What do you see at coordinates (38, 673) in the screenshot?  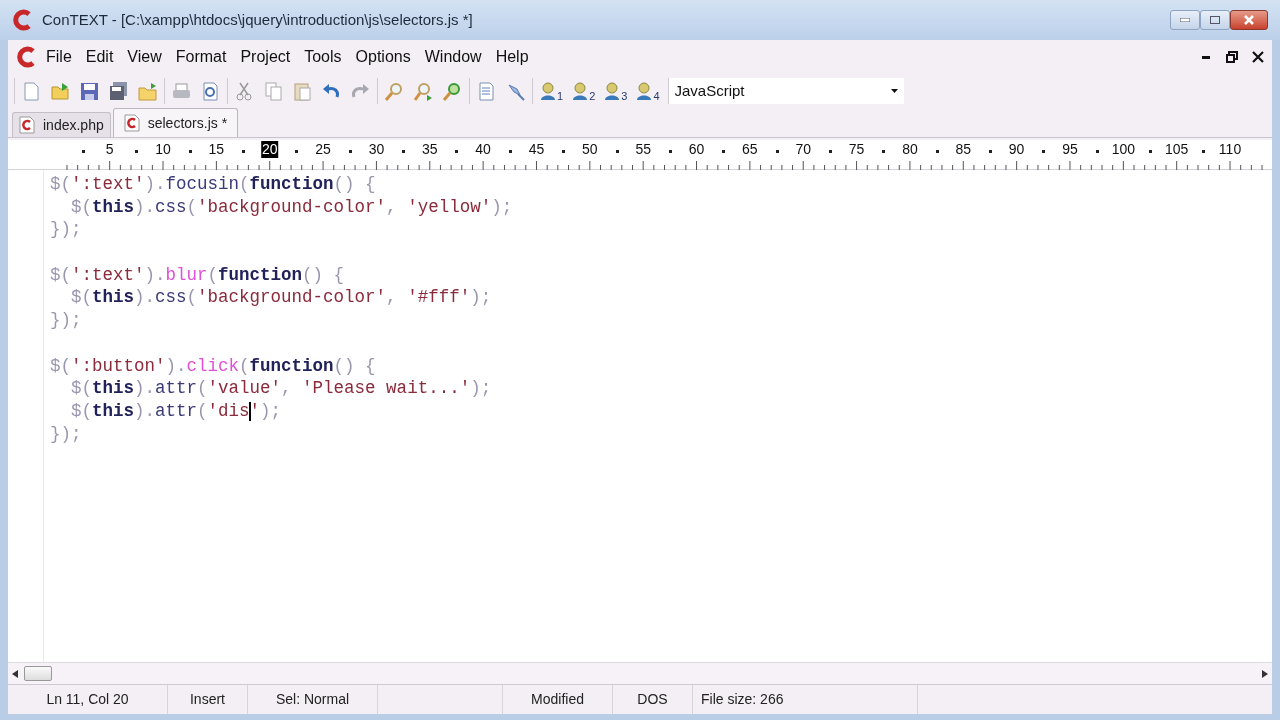 I see `scrollbar-thumb` at bounding box center [38, 673].